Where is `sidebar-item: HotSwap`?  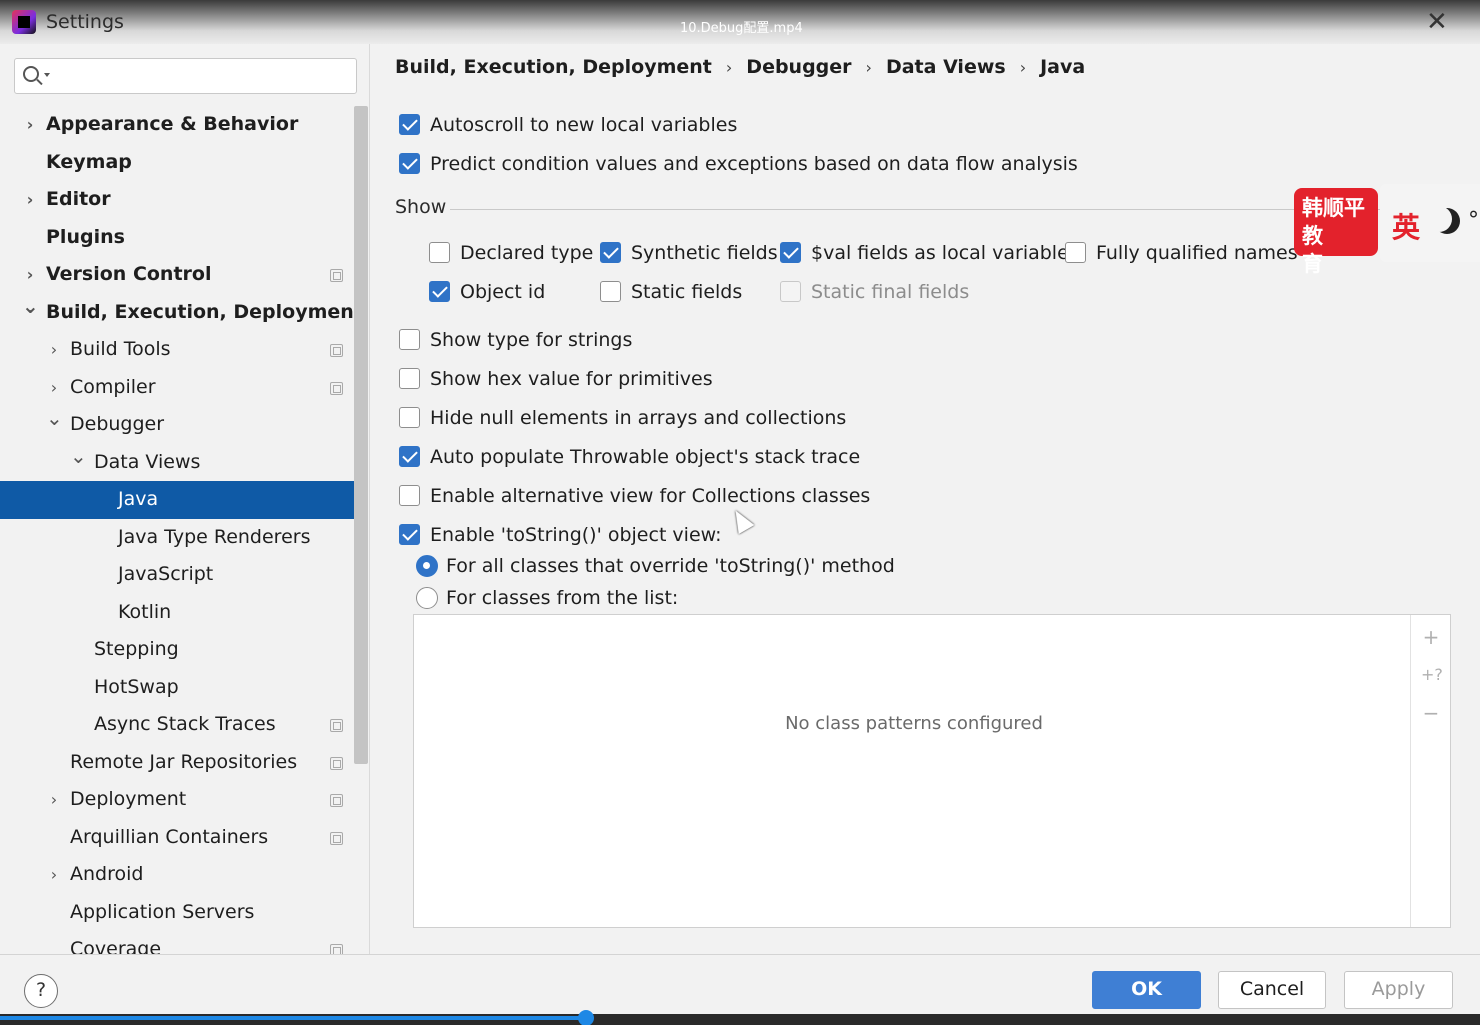
sidebar-item: HotSwap is located at coordinates (177, 688).